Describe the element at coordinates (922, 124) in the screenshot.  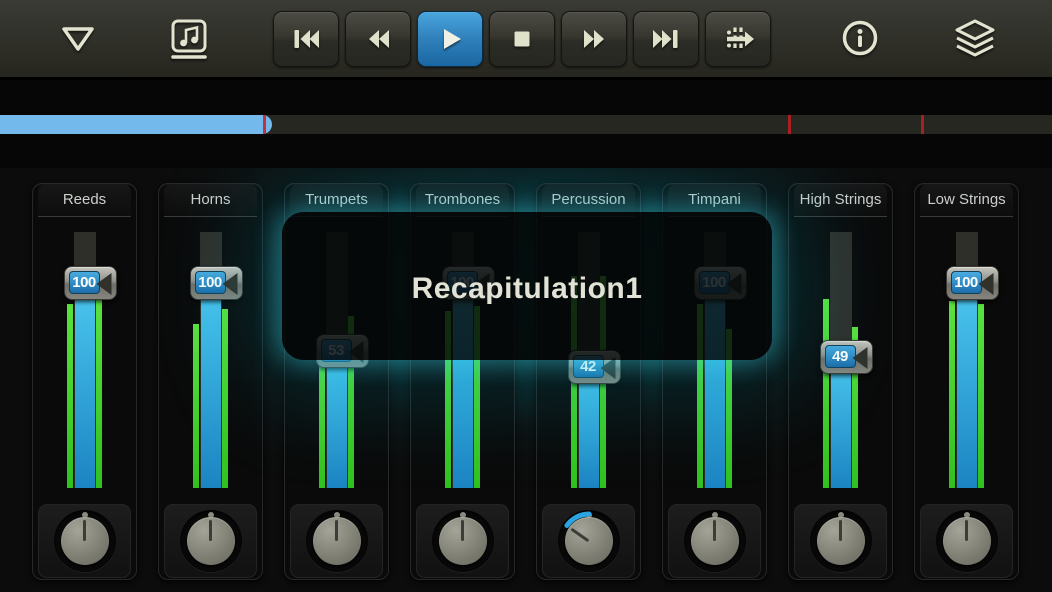
I see `section-marker` at that location.